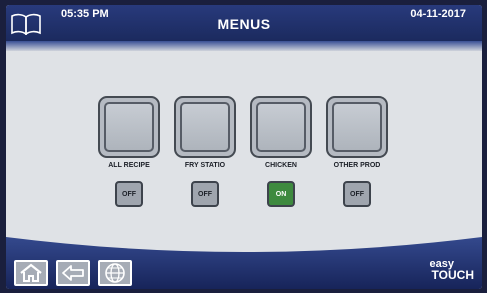 This screenshot has height=293, width=487. I want to click on back-arrow-icon, so click(73, 273).